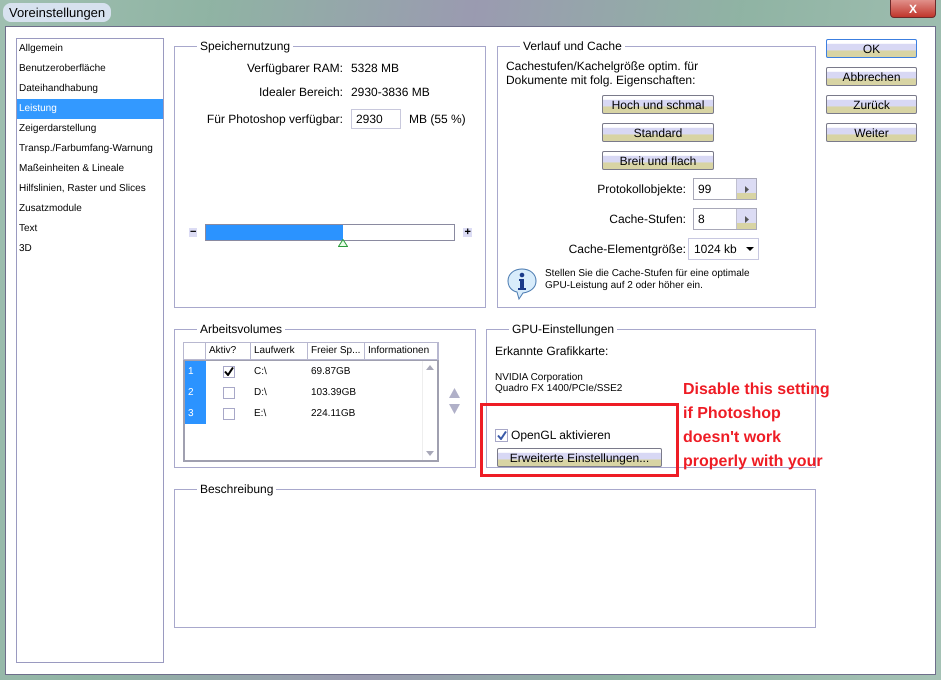  Describe the element at coordinates (647, 219) in the screenshot. I see `field-label: Cache-Stufen:` at that location.